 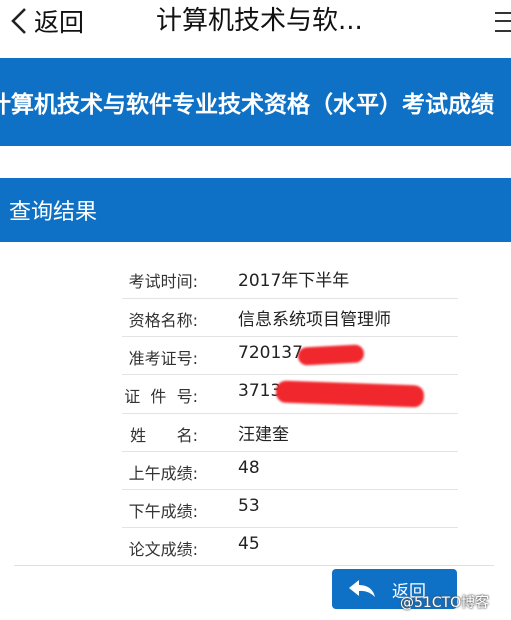 I want to click on table-row: 姓 名: 汪建奎, so click(x=255, y=433).